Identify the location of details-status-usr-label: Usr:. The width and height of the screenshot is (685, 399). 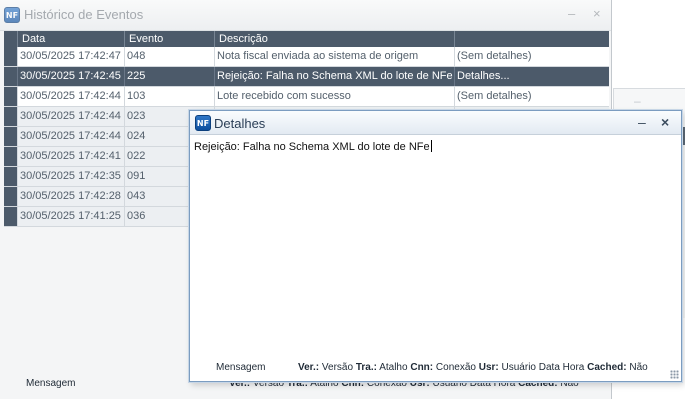
(488, 367).